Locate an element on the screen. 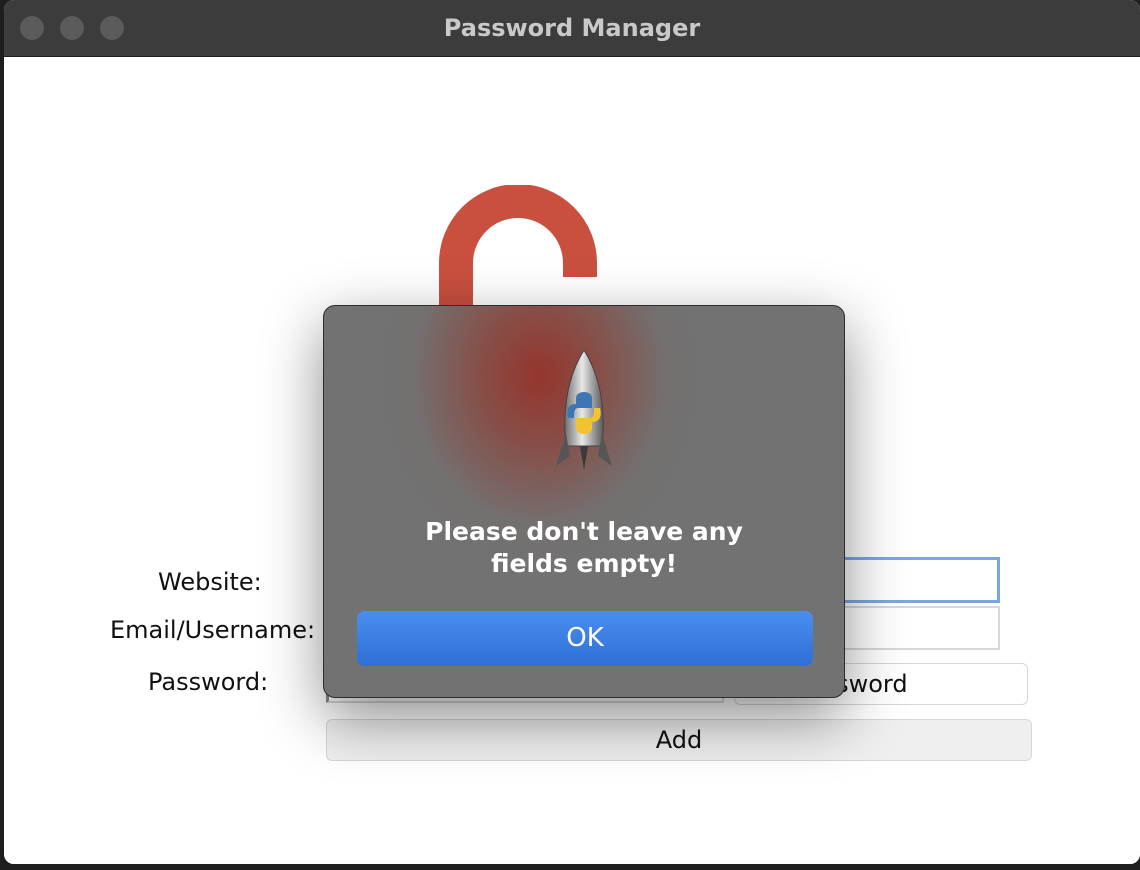 Image resolution: width=1140 pixels, height=870 pixels. ok-button: OK is located at coordinates (585, 638).